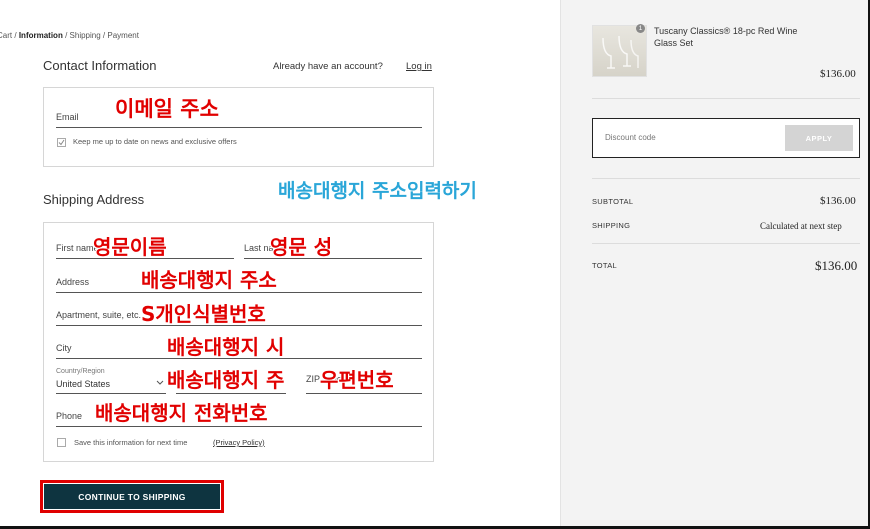  Describe the element at coordinates (613, 201) in the screenshot. I see `subtotal-label: SUBTOTAL` at that location.